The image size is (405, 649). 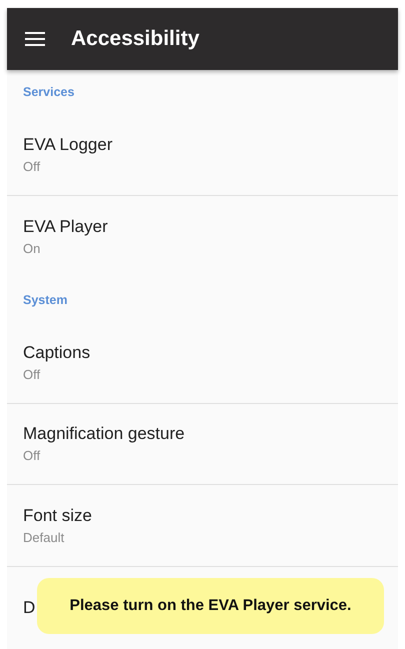 I want to click on item-title: EVA Logger, so click(x=67, y=144).